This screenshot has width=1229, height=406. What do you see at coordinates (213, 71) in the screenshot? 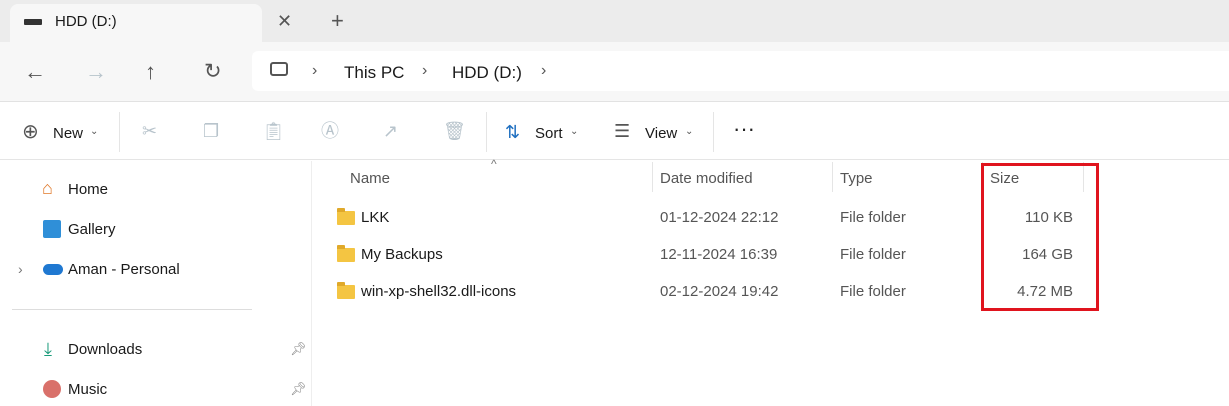
I see `refresh-icon: ↻` at bounding box center [213, 71].